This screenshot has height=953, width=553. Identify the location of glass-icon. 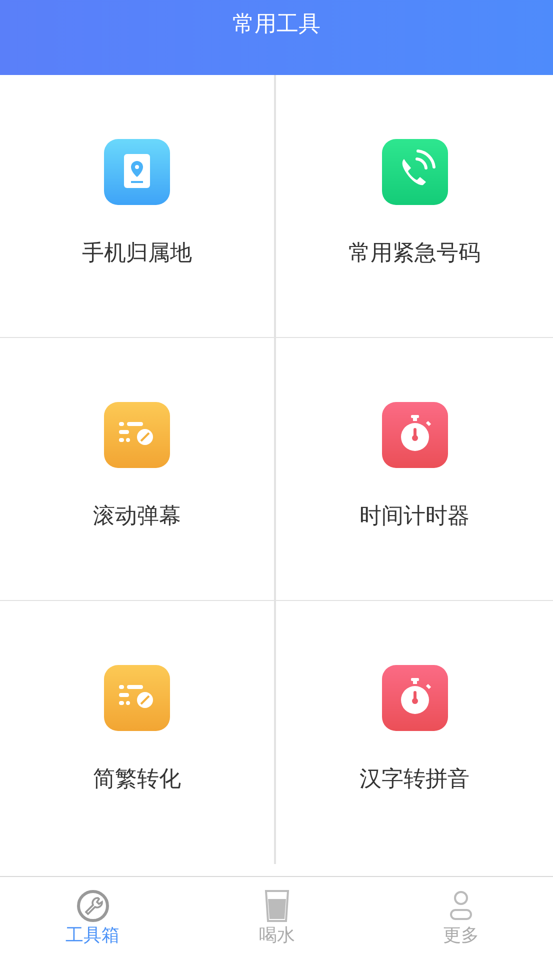
(277, 906).